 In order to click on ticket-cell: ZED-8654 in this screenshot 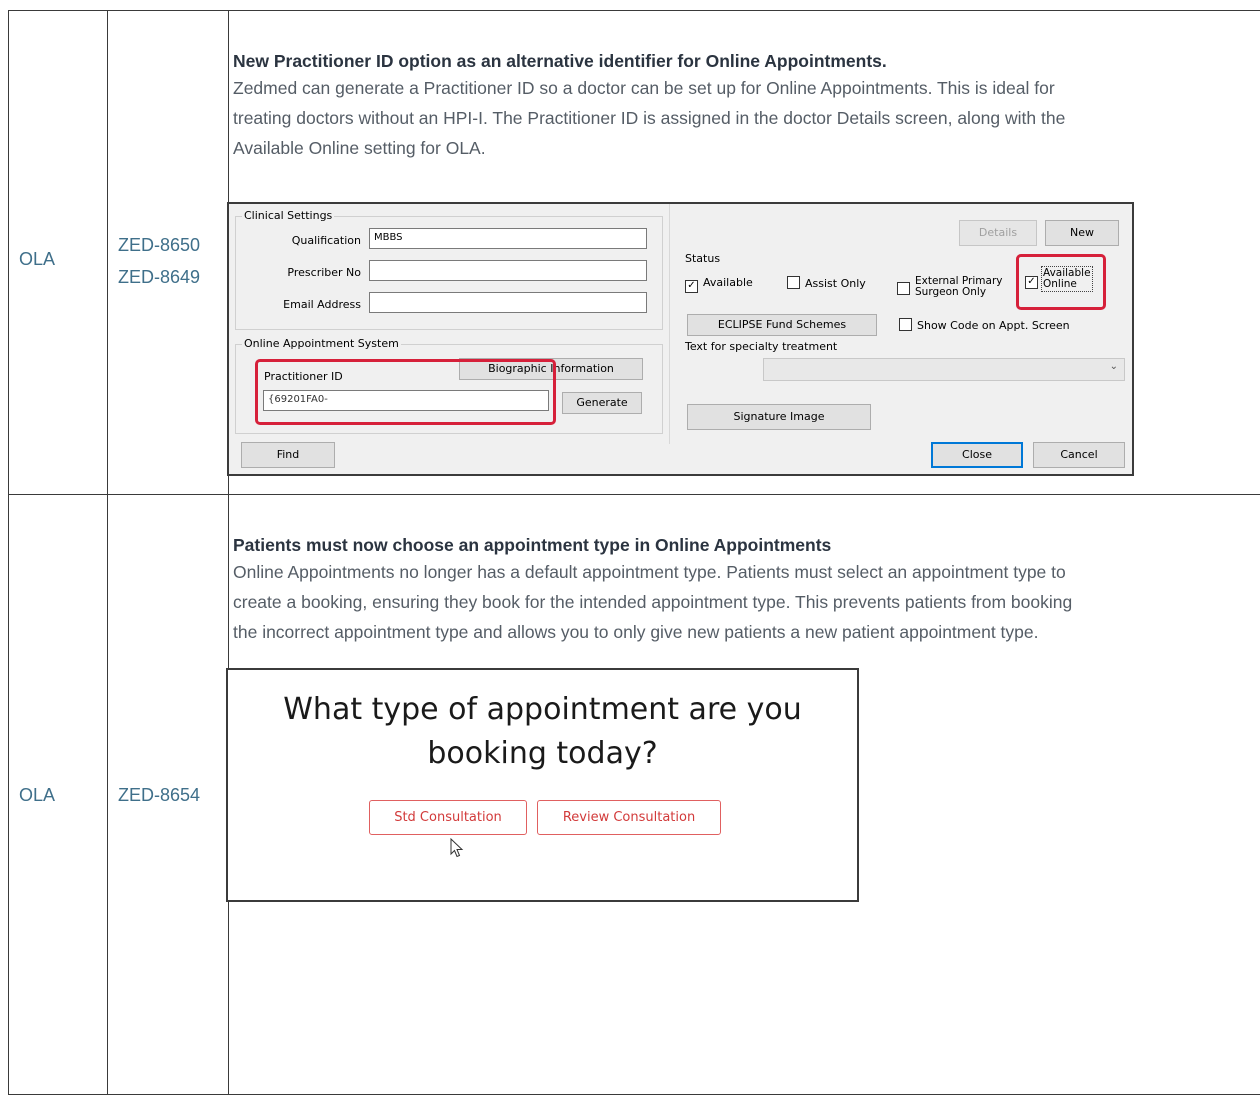, I will do `click(168, 795)`.